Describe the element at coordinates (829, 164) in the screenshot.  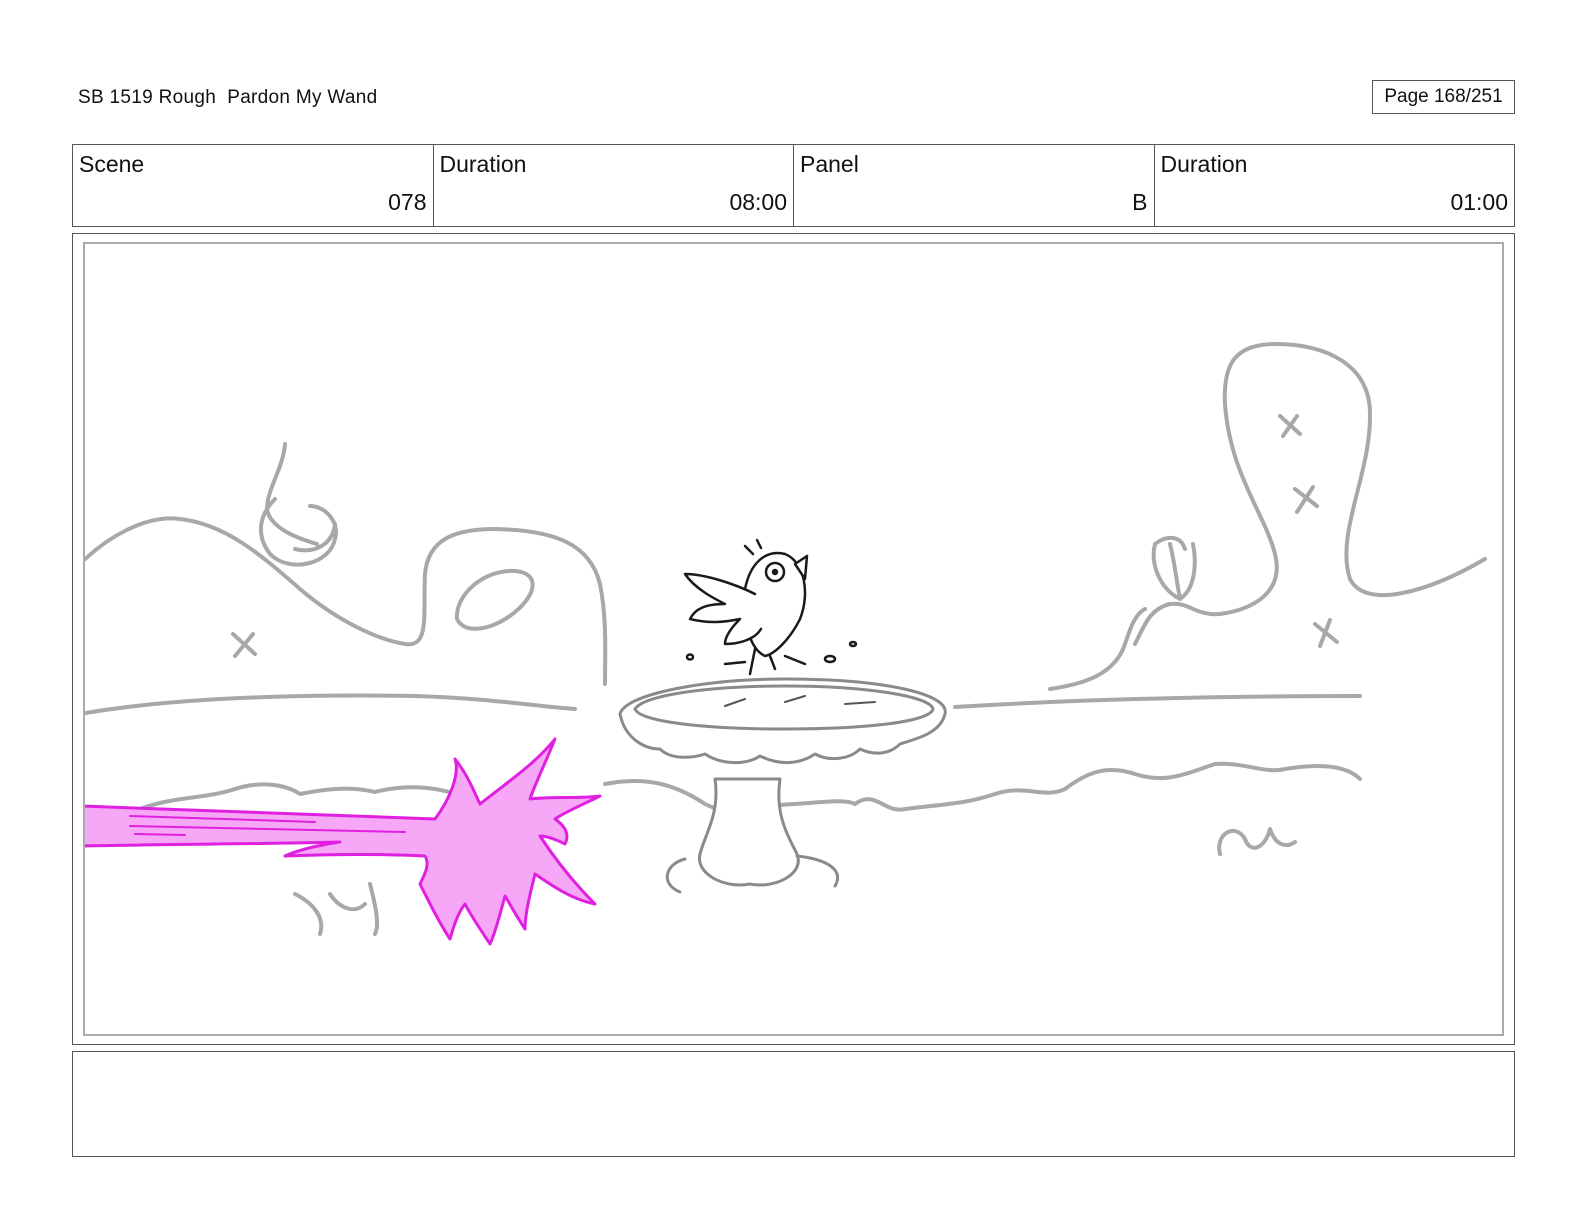
I see `panel-label: Panel` at that location.